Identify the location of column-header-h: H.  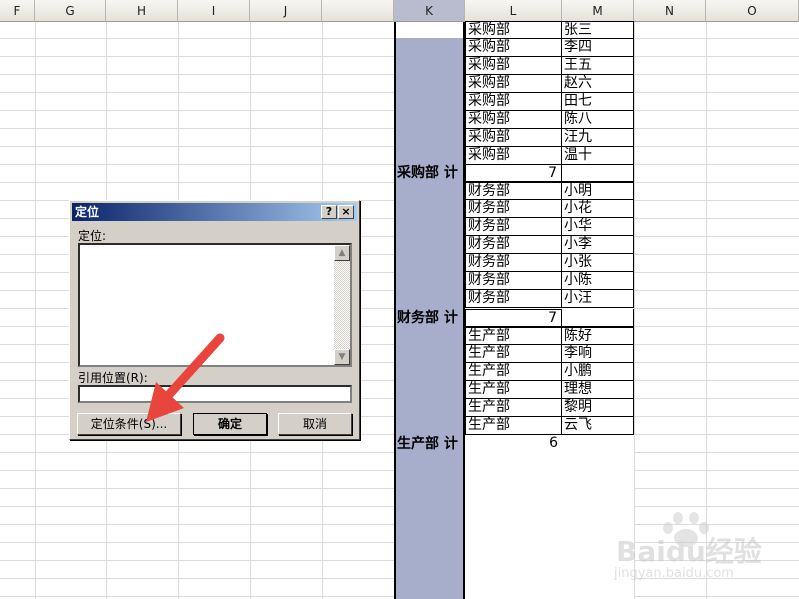
(142, 11).